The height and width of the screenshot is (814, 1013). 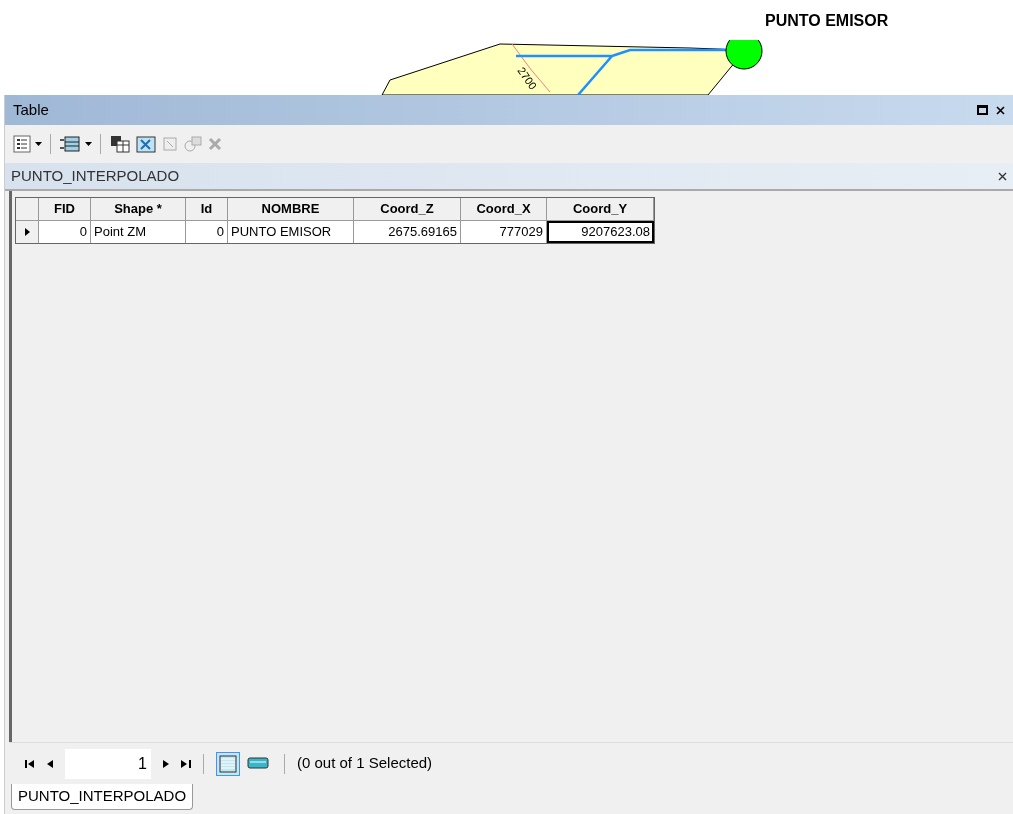 What do you see at coordinates (407, 209) in the screenshot?
I see `column-header: Coord_Z` at bounding box center [407, 209].